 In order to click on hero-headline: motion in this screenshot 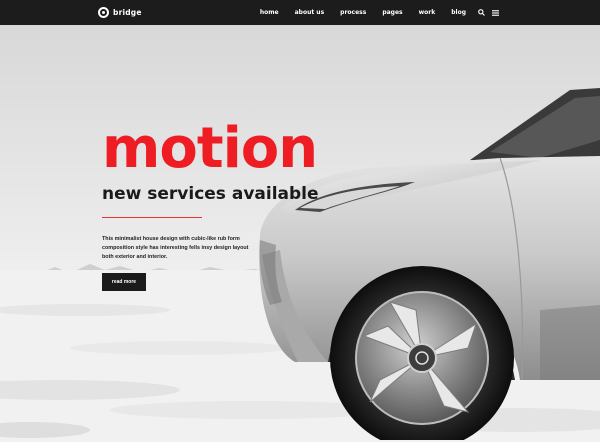, I will do `click(210, 148)`.